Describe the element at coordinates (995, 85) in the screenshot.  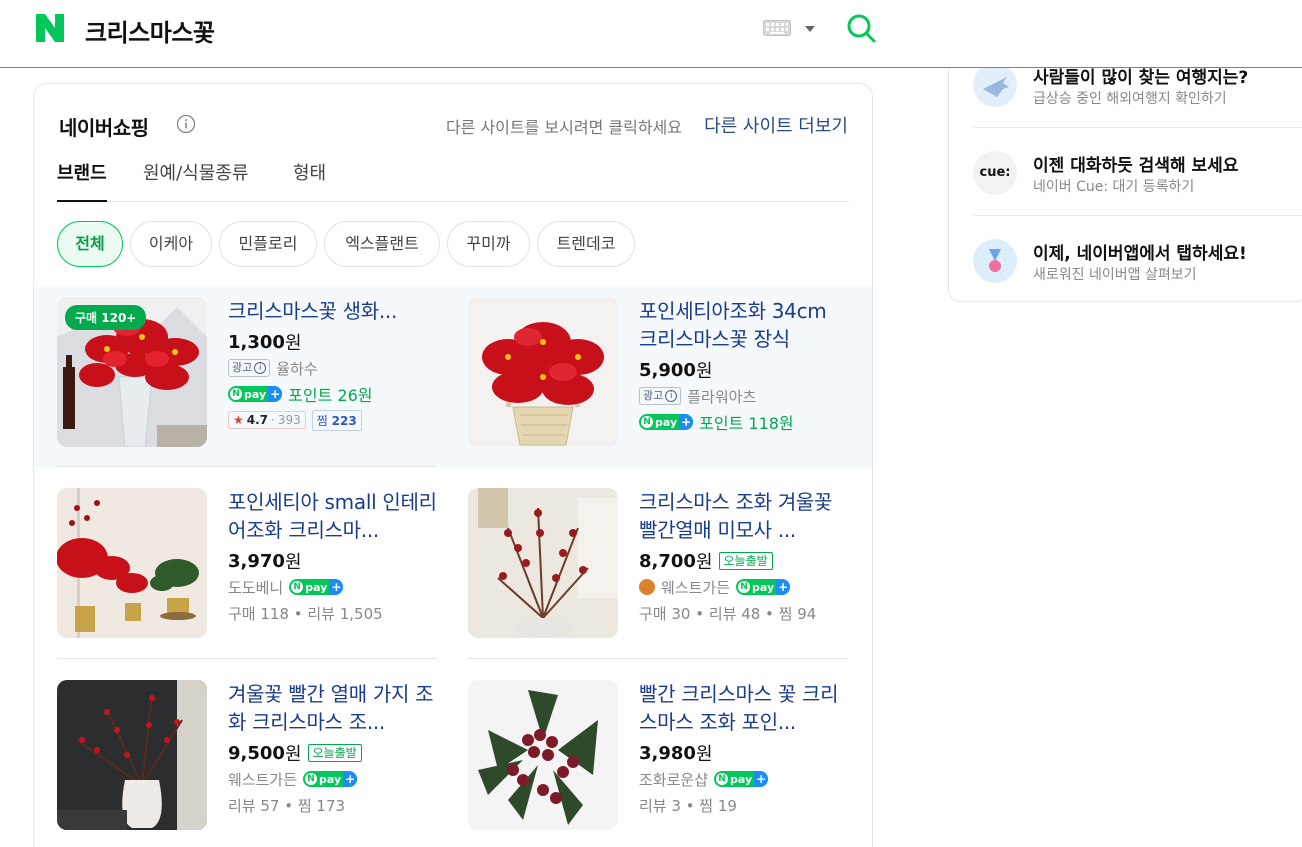
I see `airplane-icon` at that location.